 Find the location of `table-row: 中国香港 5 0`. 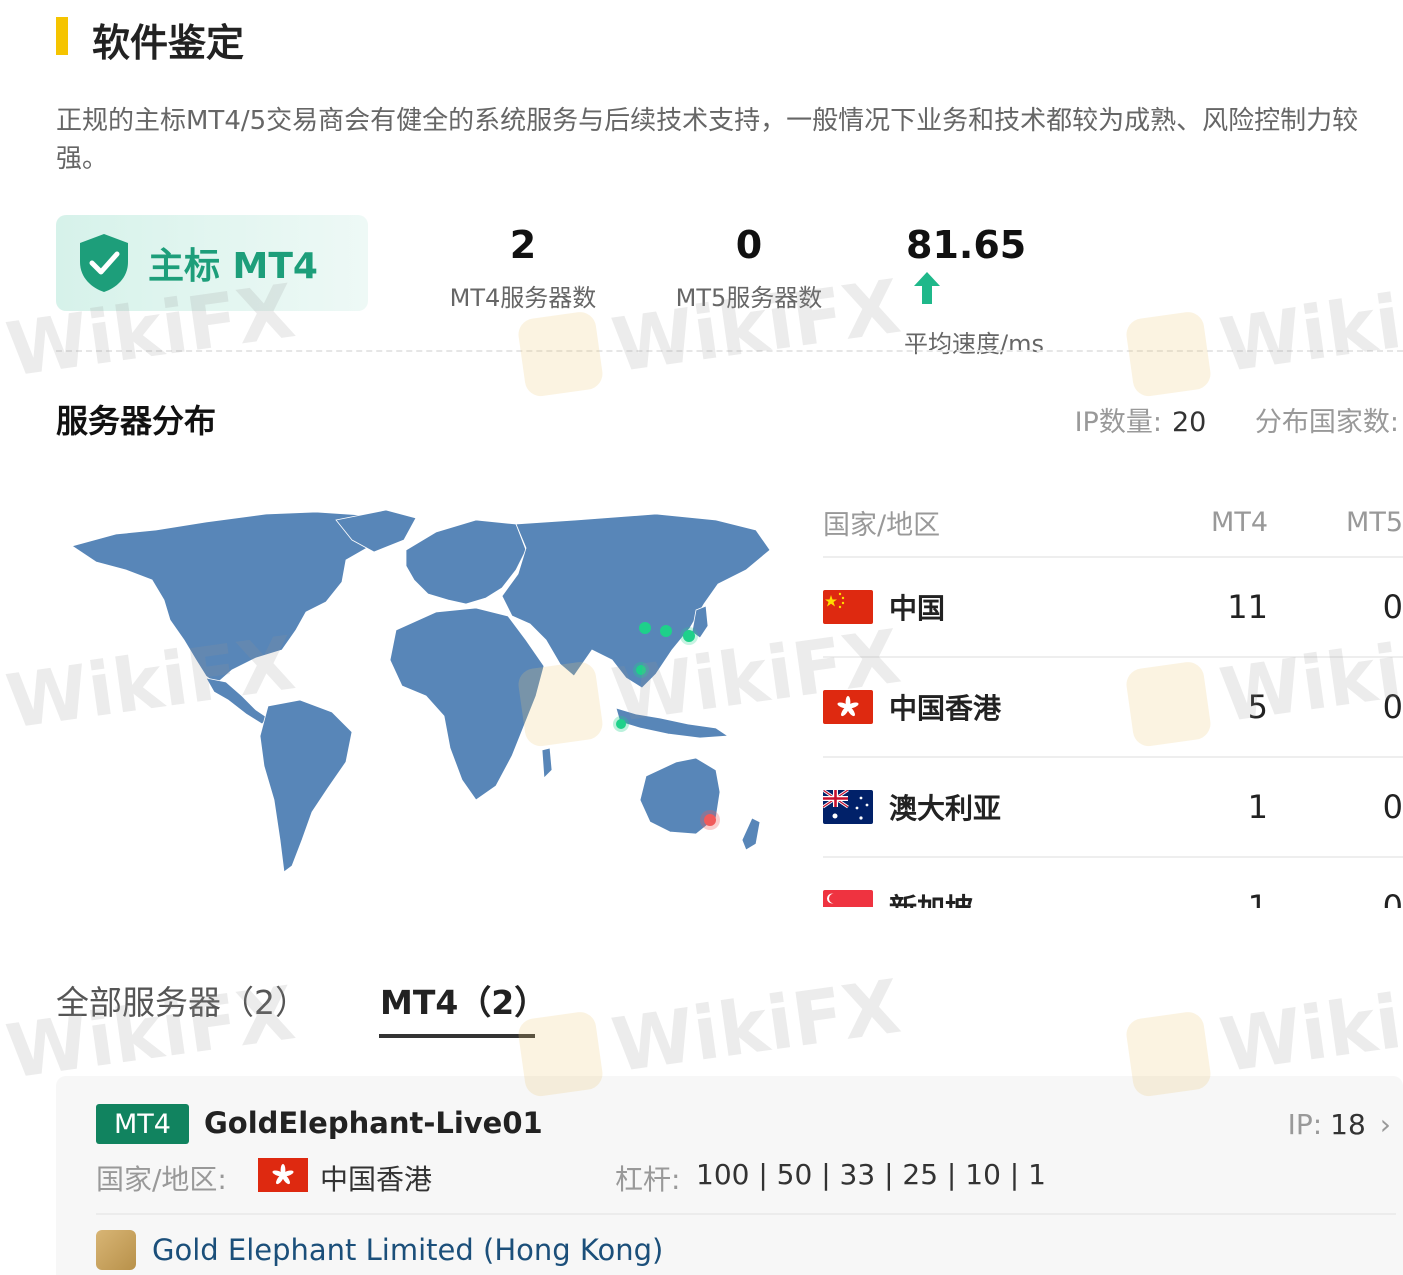

table-row: 中国香港 5 0 is located at coordinates (1113, 708).